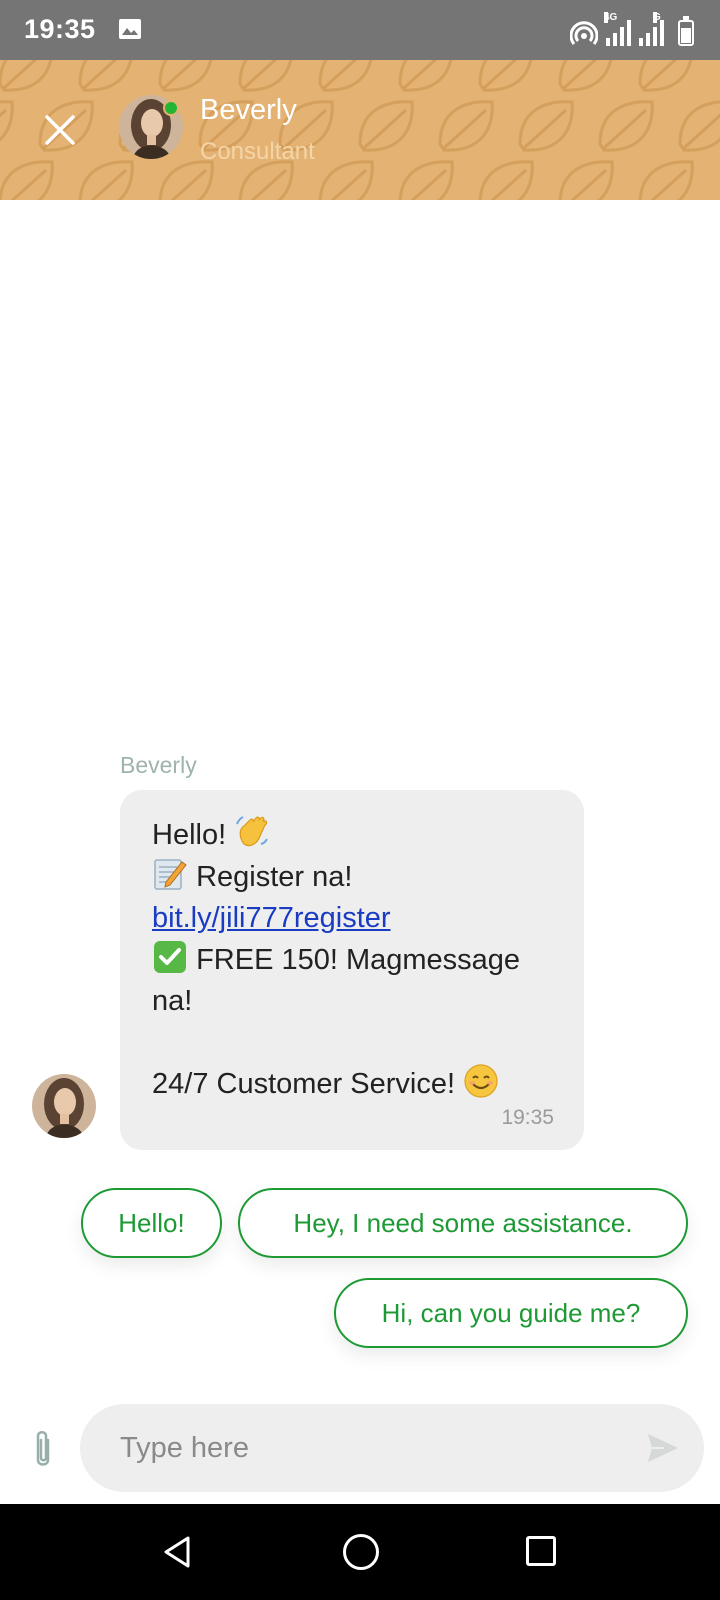 This screenshot has width=720, height=1600. Describe the element at coordinates (527, 1117) in the screenshot. I see `message-timestamp: 19:35` at that location.